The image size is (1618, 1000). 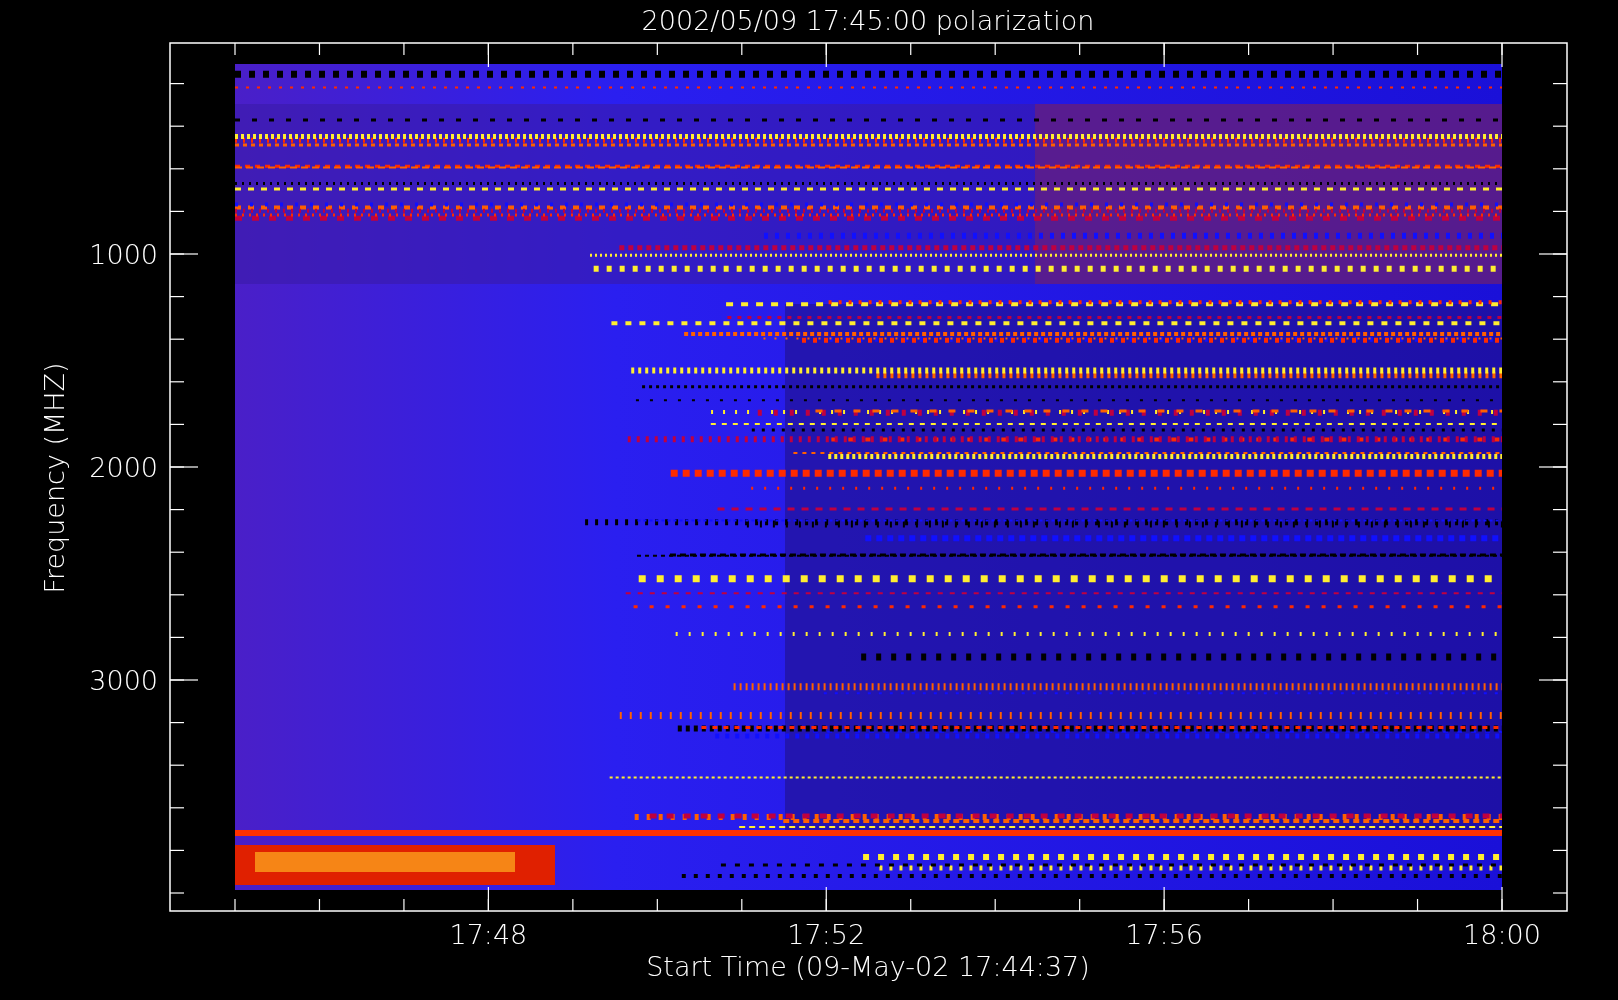 I want to click on x-tick-label: 17:56, so click(x=1164, y=934).